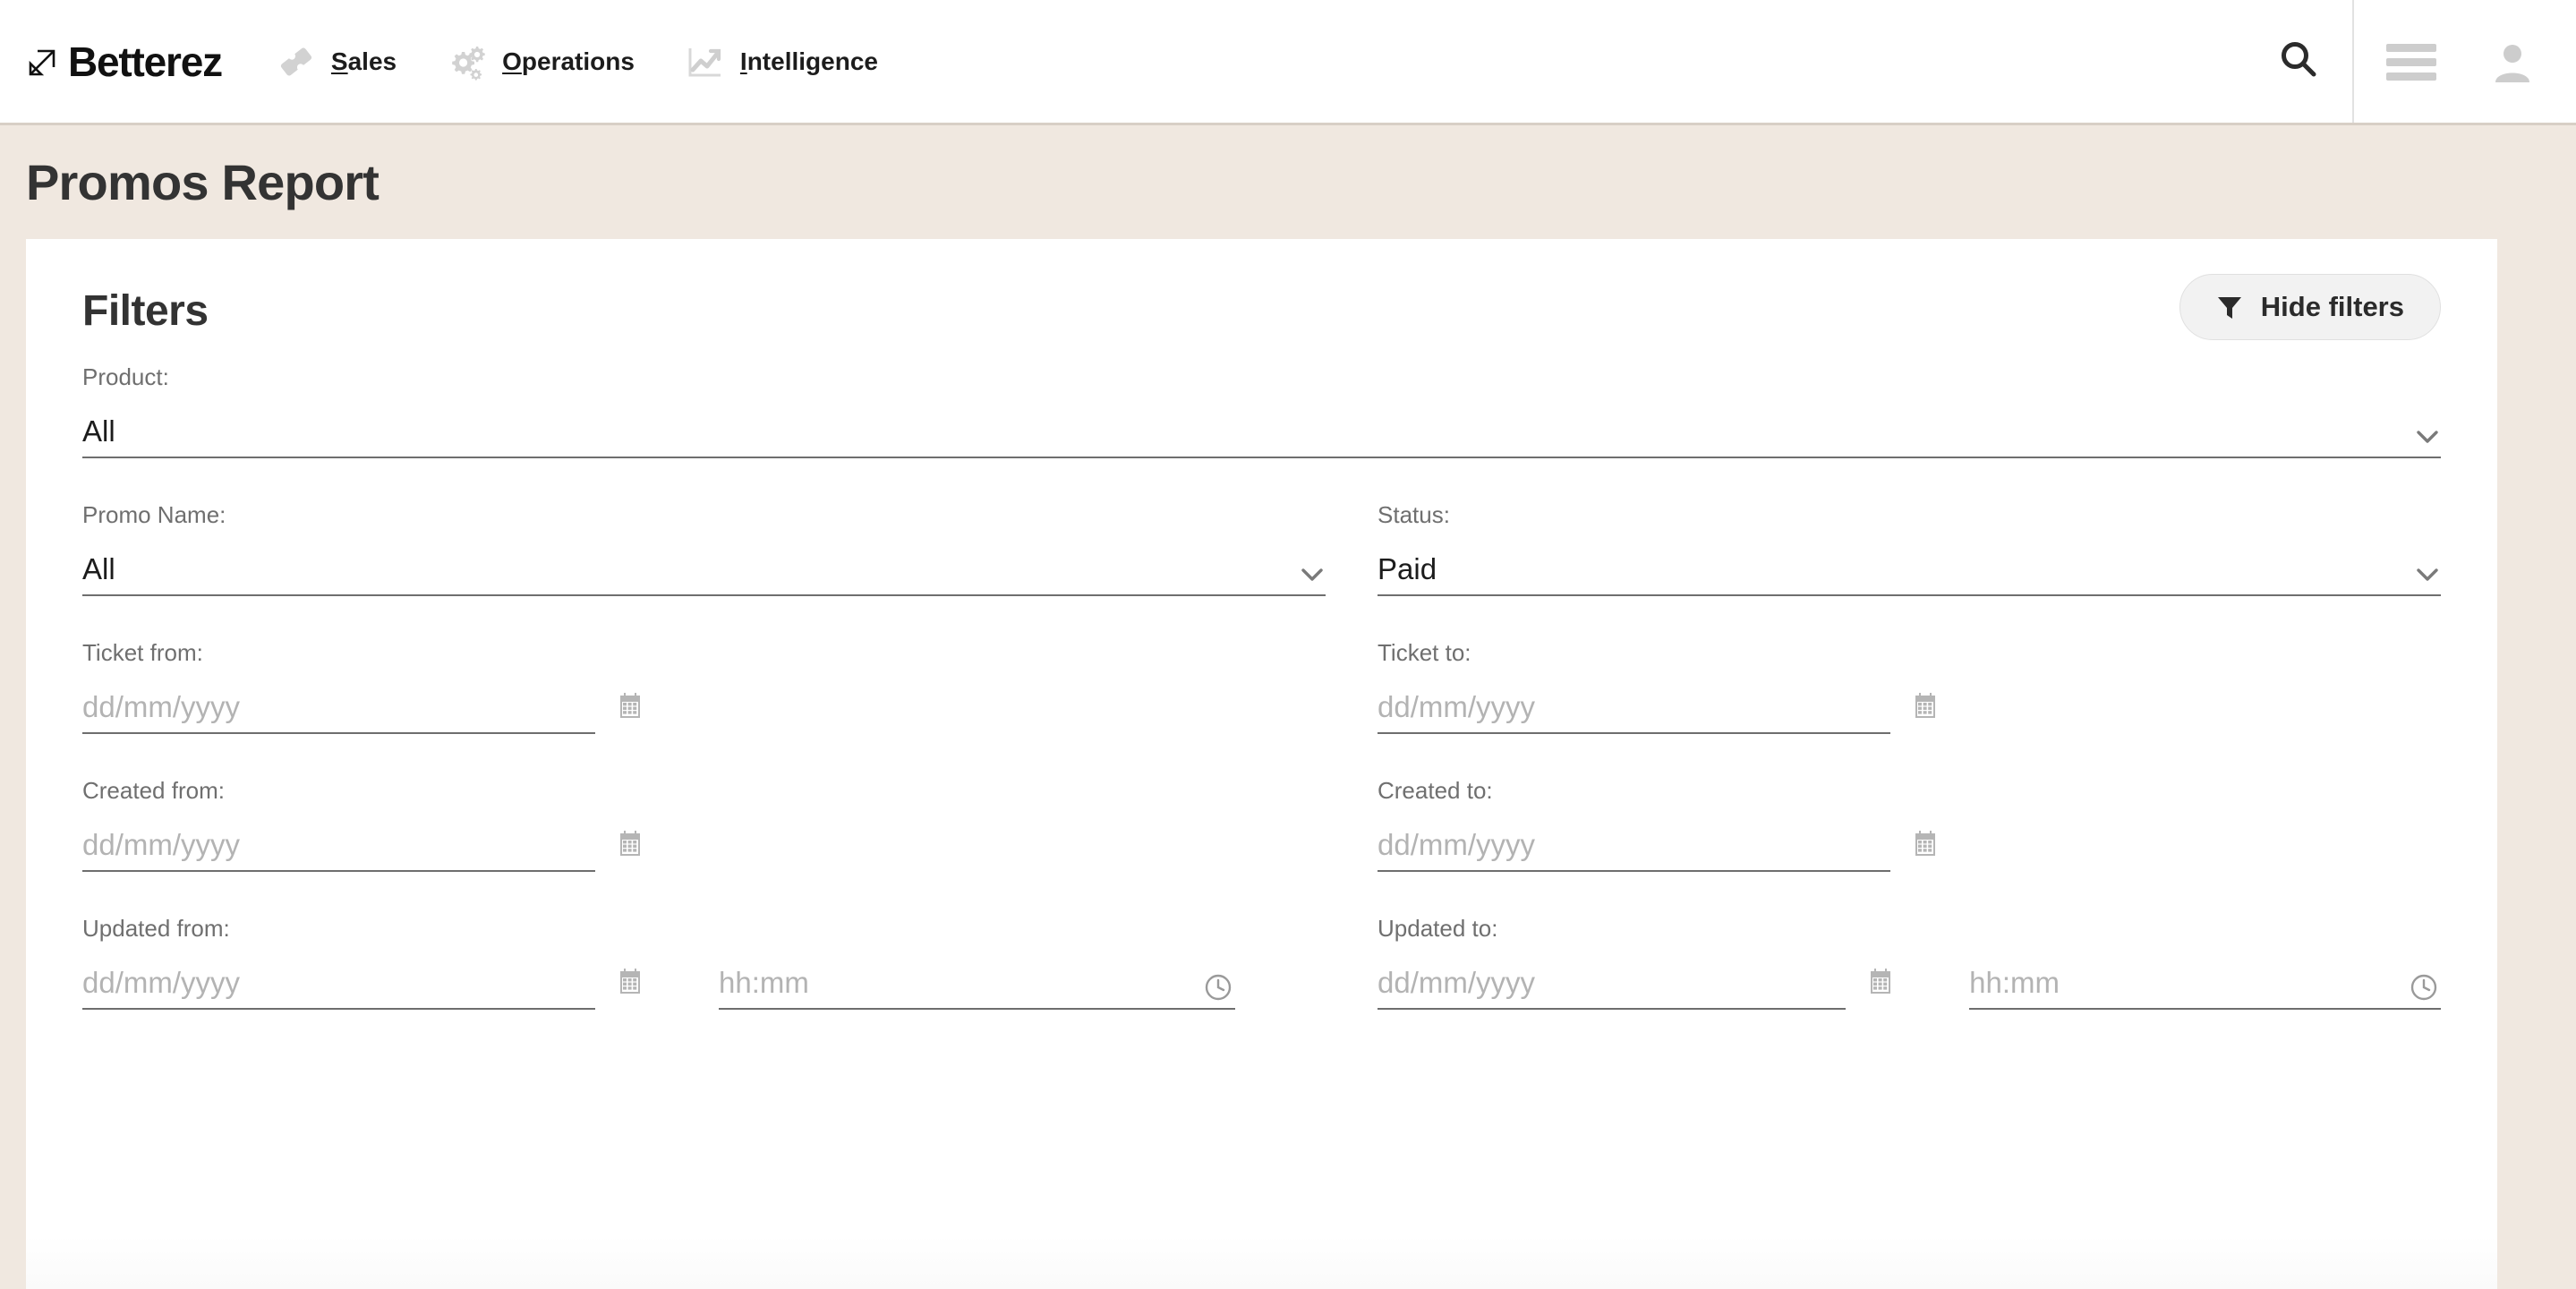 This screenshot has width=2576, height=1289. I want to click on ticket-to-date-wrap: dd/mm/yyyy, so click(1634, 707).